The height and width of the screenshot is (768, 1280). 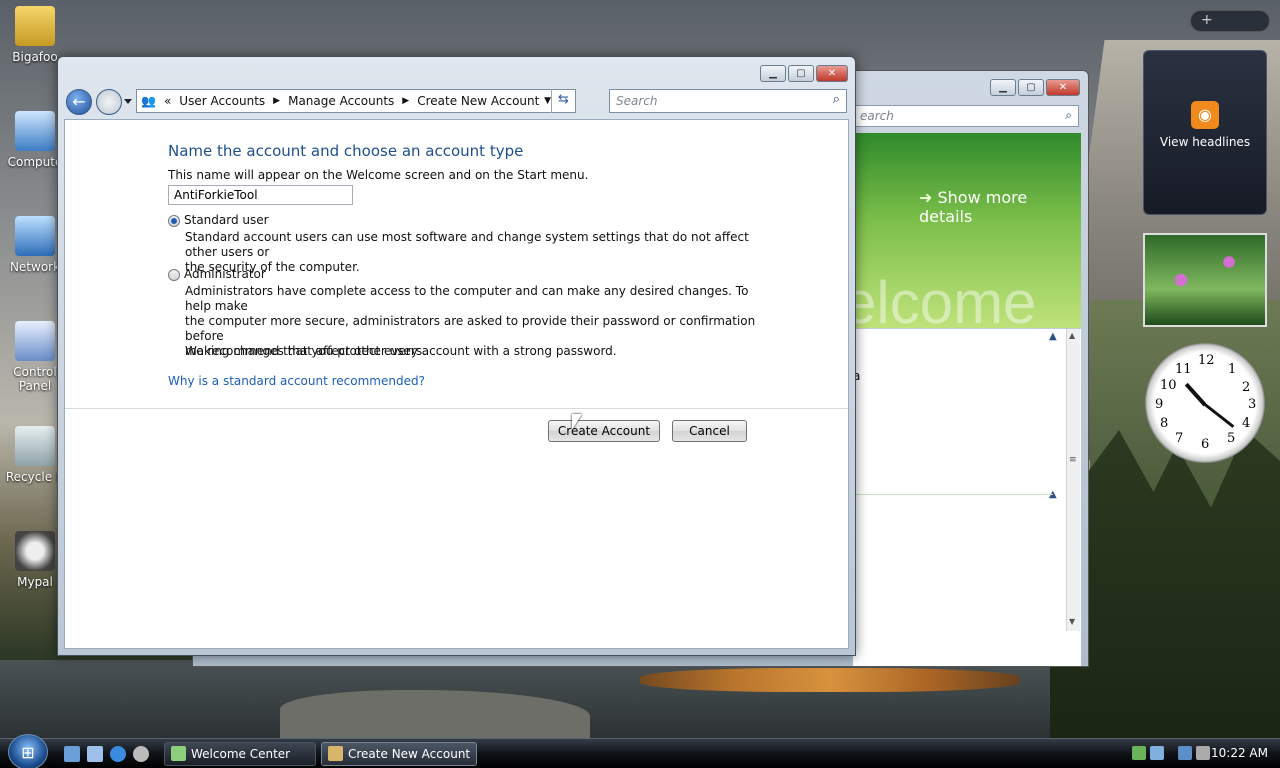 I want to click on folder-icon, so click(x=35, y=26).